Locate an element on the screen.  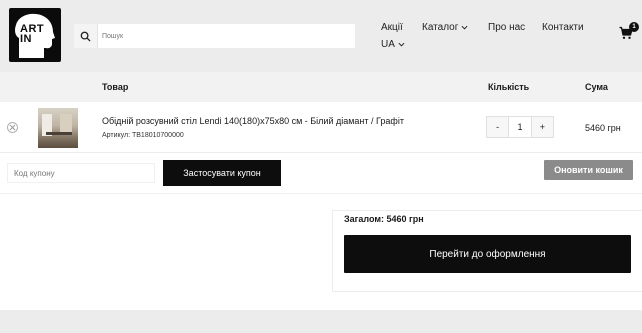
language-label: UA is located at coordinates (388, 44).